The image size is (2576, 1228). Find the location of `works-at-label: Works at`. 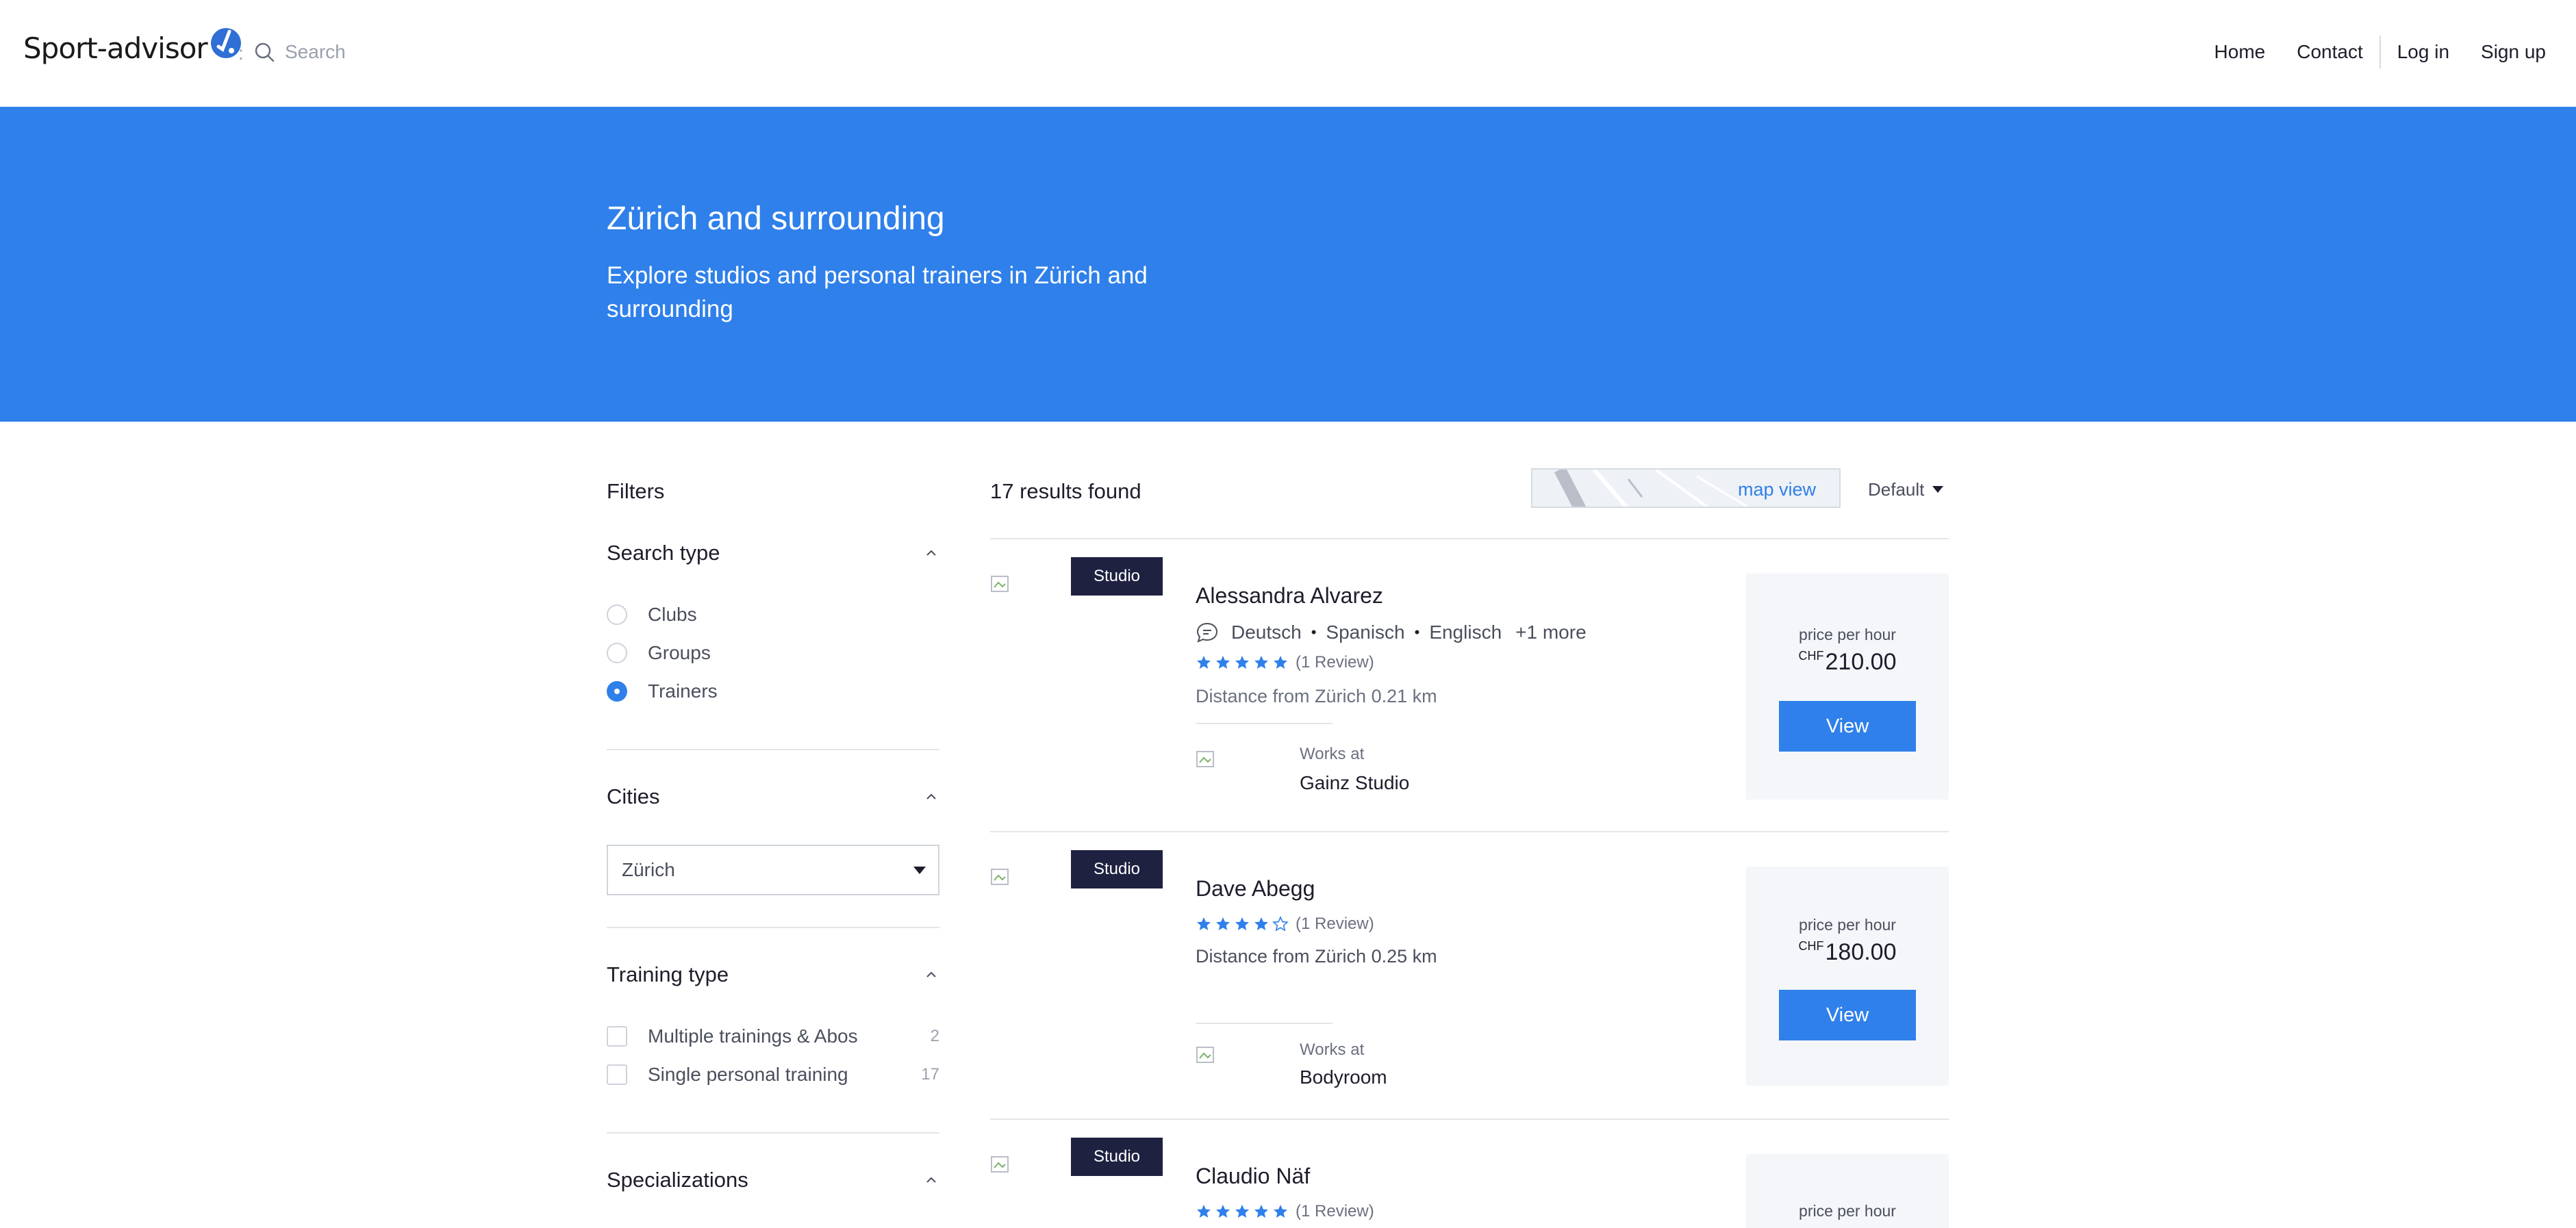

works-at-label: Works at is located at coordinates (1332, 754).